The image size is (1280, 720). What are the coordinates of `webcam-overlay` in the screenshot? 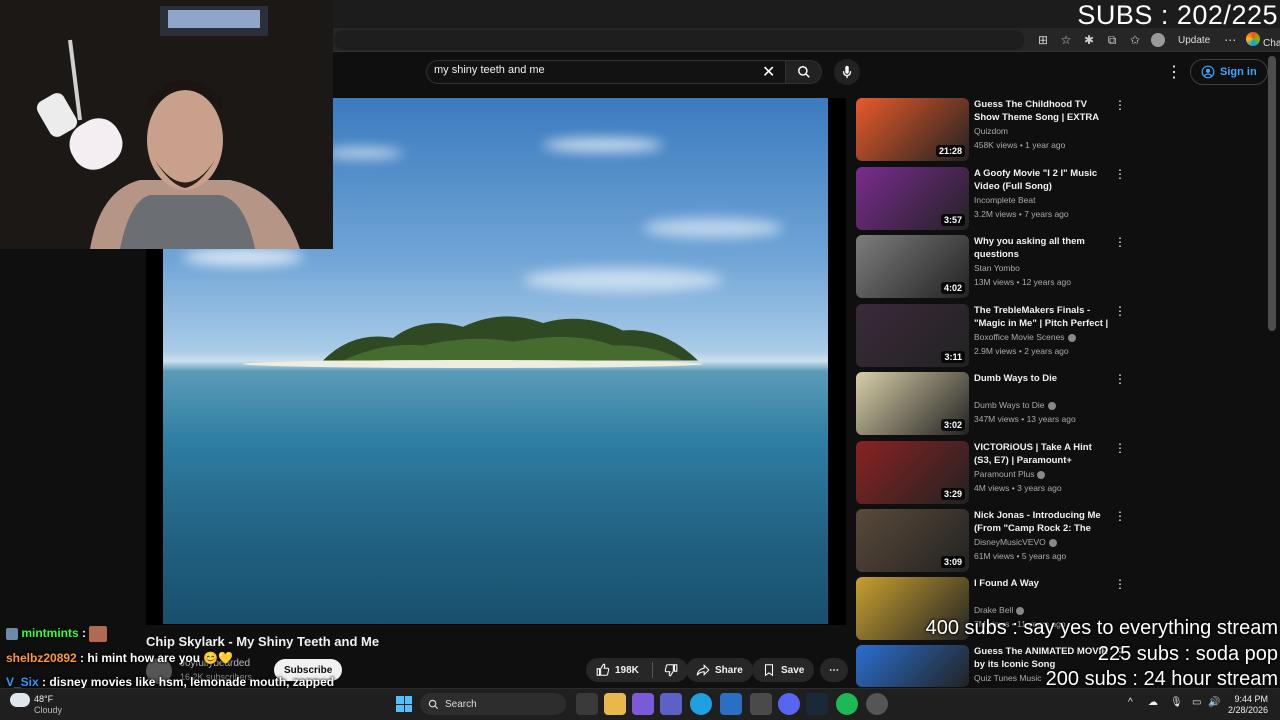 It's located at (166, 124).